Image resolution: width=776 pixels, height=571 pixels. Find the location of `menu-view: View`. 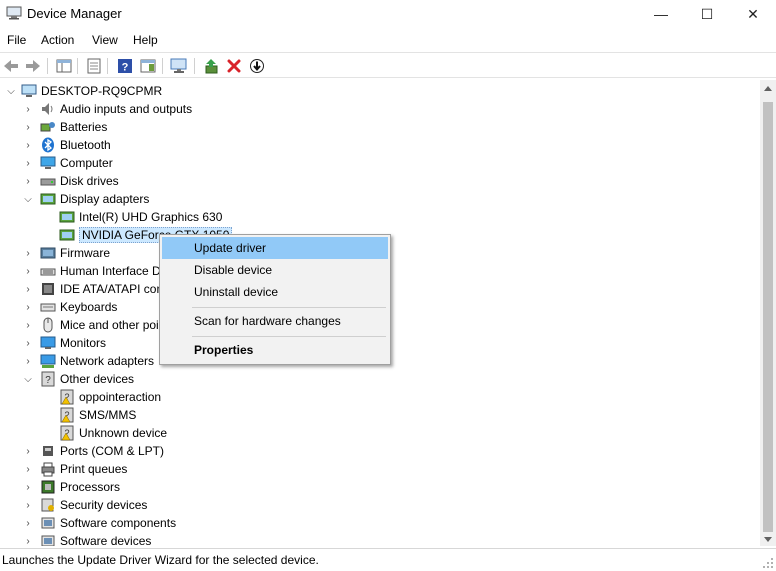

menu-view: View is located at coordinates (105, 40).